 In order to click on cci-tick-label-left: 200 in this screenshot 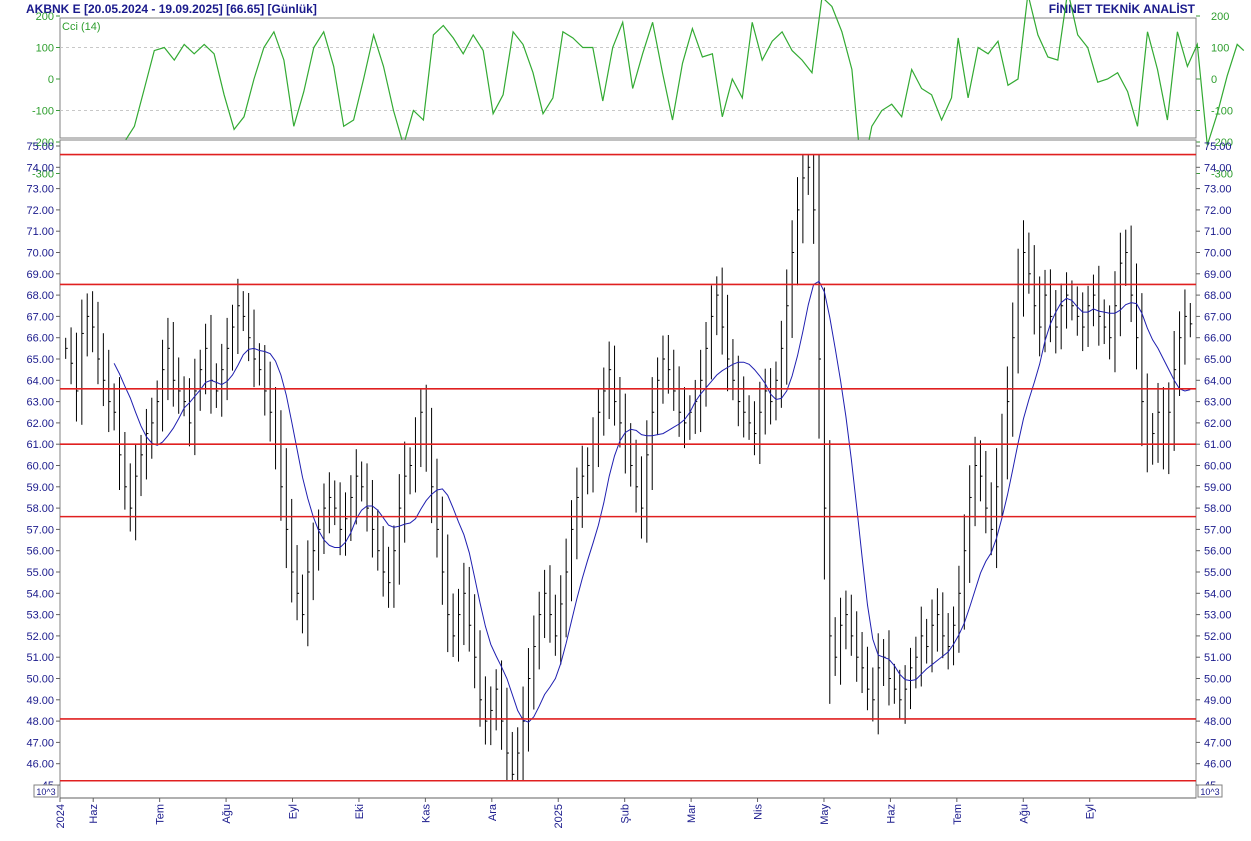, I will do `click(45, 17)`.